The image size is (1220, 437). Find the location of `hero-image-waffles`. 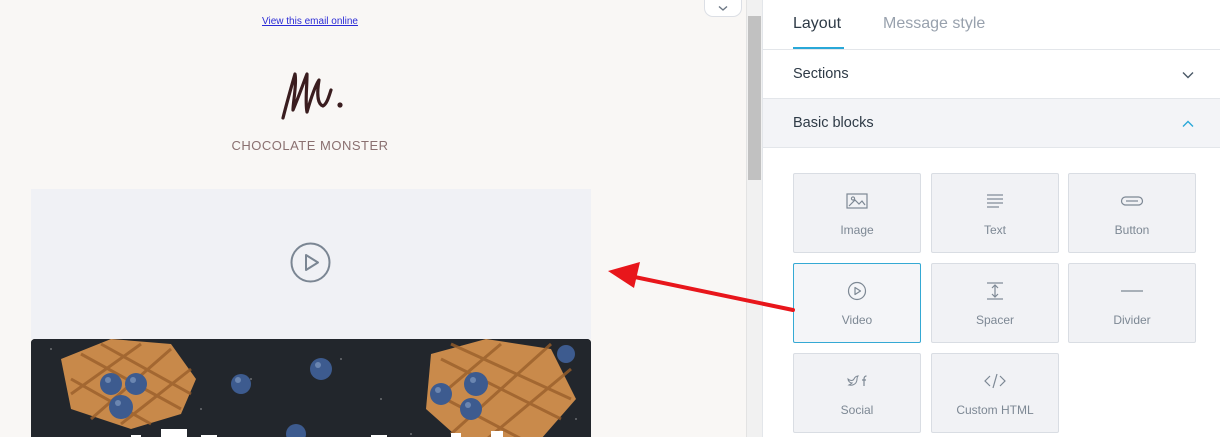

hero-image-waffles is located at coordinates (311, 388).